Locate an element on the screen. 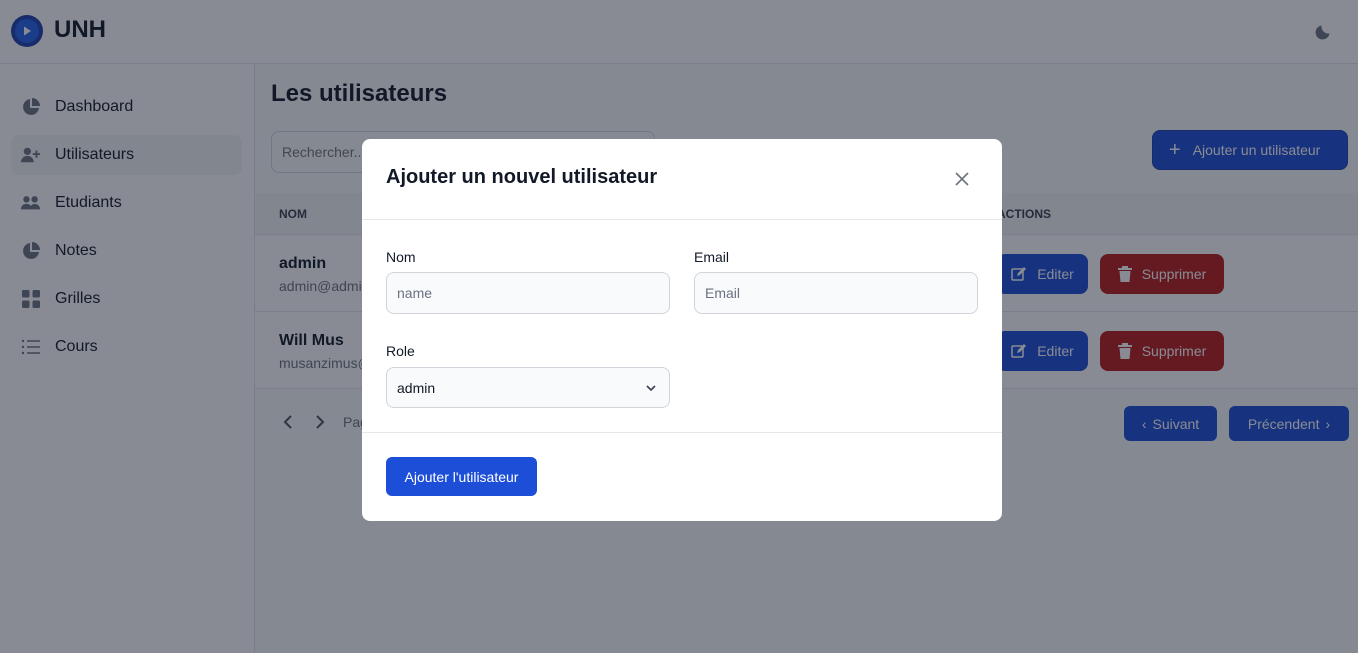 The height and width of the screenshot is (653, 1358). name-field-label: Nom is located at coordinates (401, 257).